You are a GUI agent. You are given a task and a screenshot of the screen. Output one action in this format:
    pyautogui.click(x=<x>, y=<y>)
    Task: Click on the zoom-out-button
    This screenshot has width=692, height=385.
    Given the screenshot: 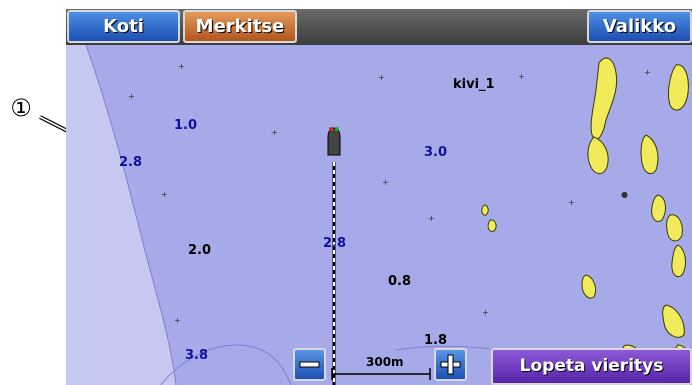 What is the action you would take?
    pyautogui.click(x=309, y=364)
    